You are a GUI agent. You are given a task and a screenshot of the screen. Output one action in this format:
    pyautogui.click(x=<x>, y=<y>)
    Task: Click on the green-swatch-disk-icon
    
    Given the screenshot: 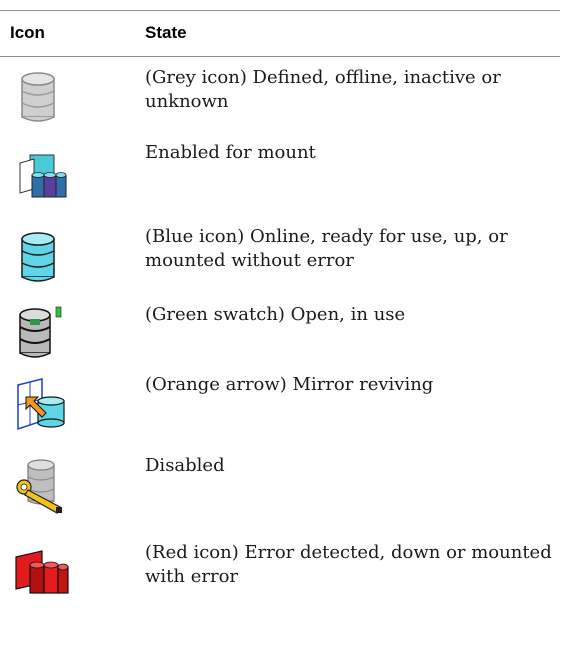 What is the action you would take?
    pyautogui.click(x=42, y=333)
    